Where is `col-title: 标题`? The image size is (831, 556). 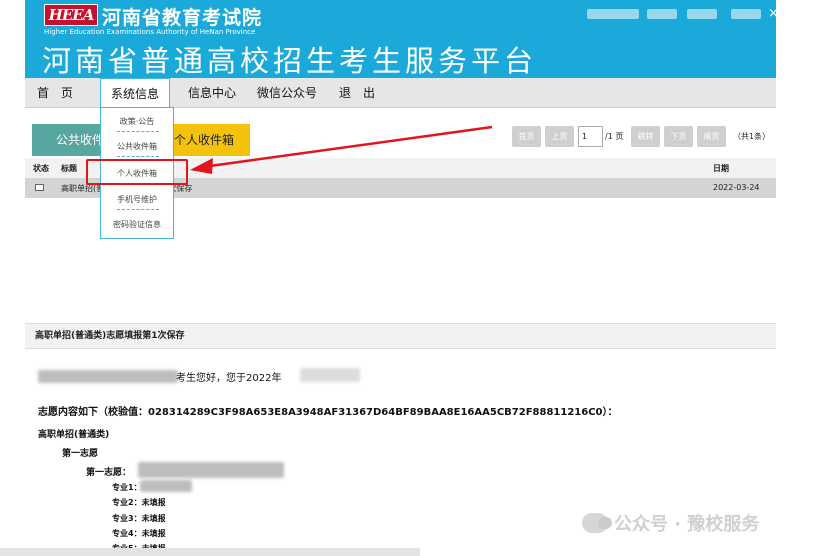 col-title: 标题 is located at coordinates (69, 168).